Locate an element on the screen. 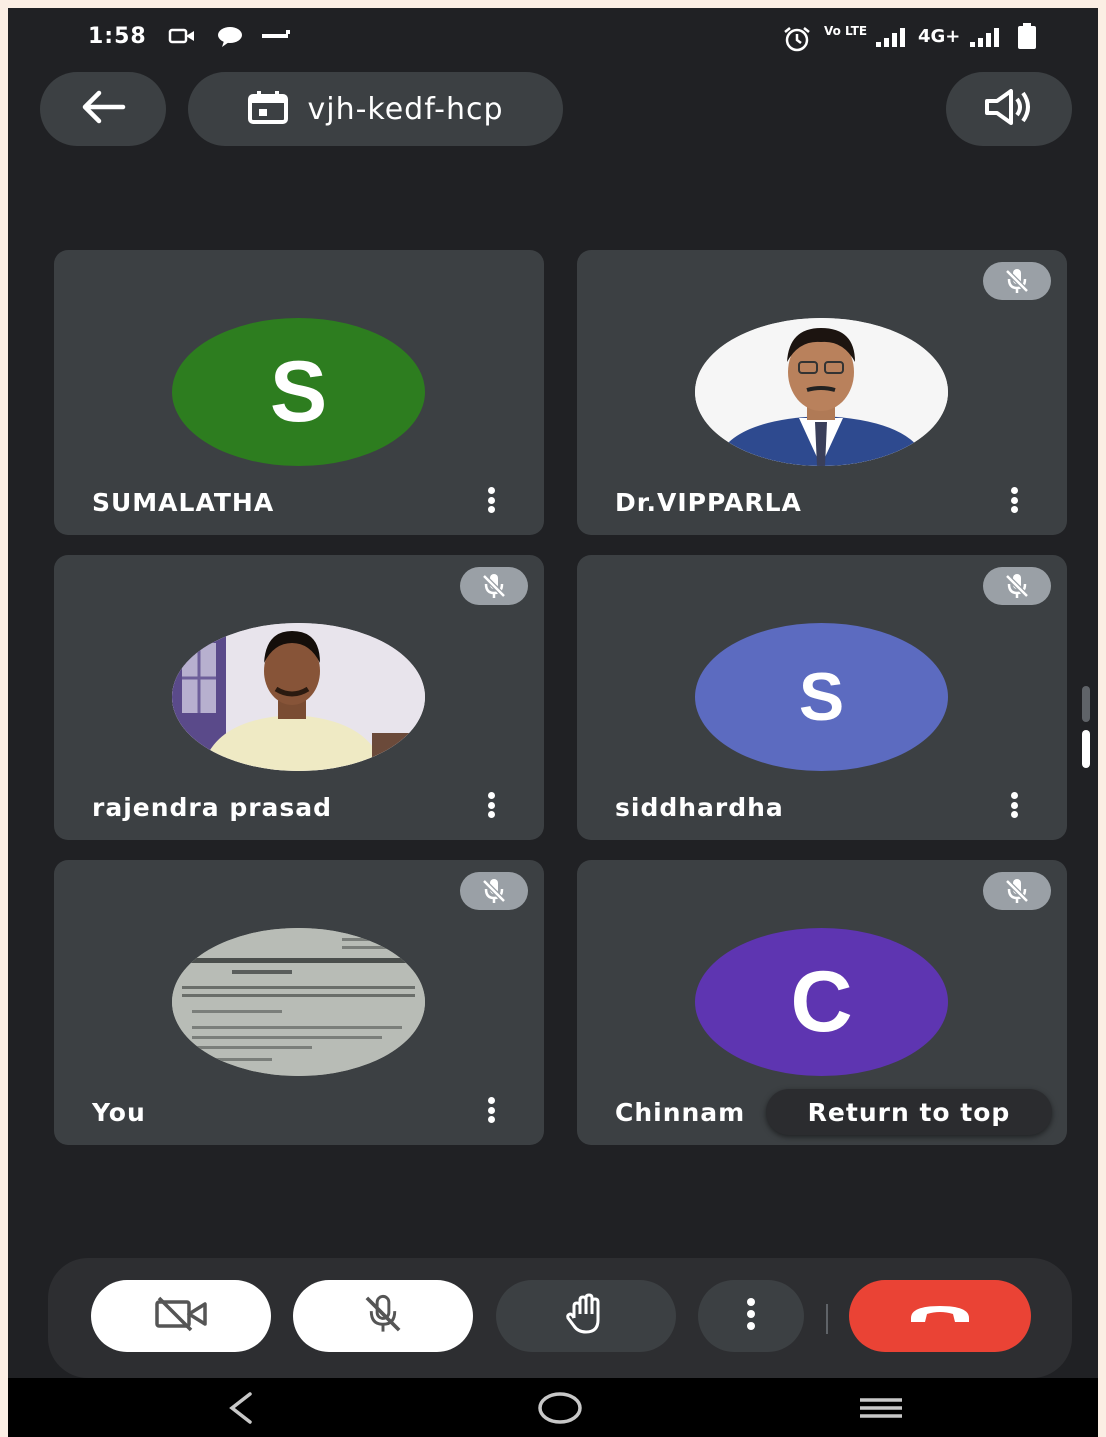 The image size is (1106, 1437). participant-name: SUMALATHA is located at coordinates (183, 502).